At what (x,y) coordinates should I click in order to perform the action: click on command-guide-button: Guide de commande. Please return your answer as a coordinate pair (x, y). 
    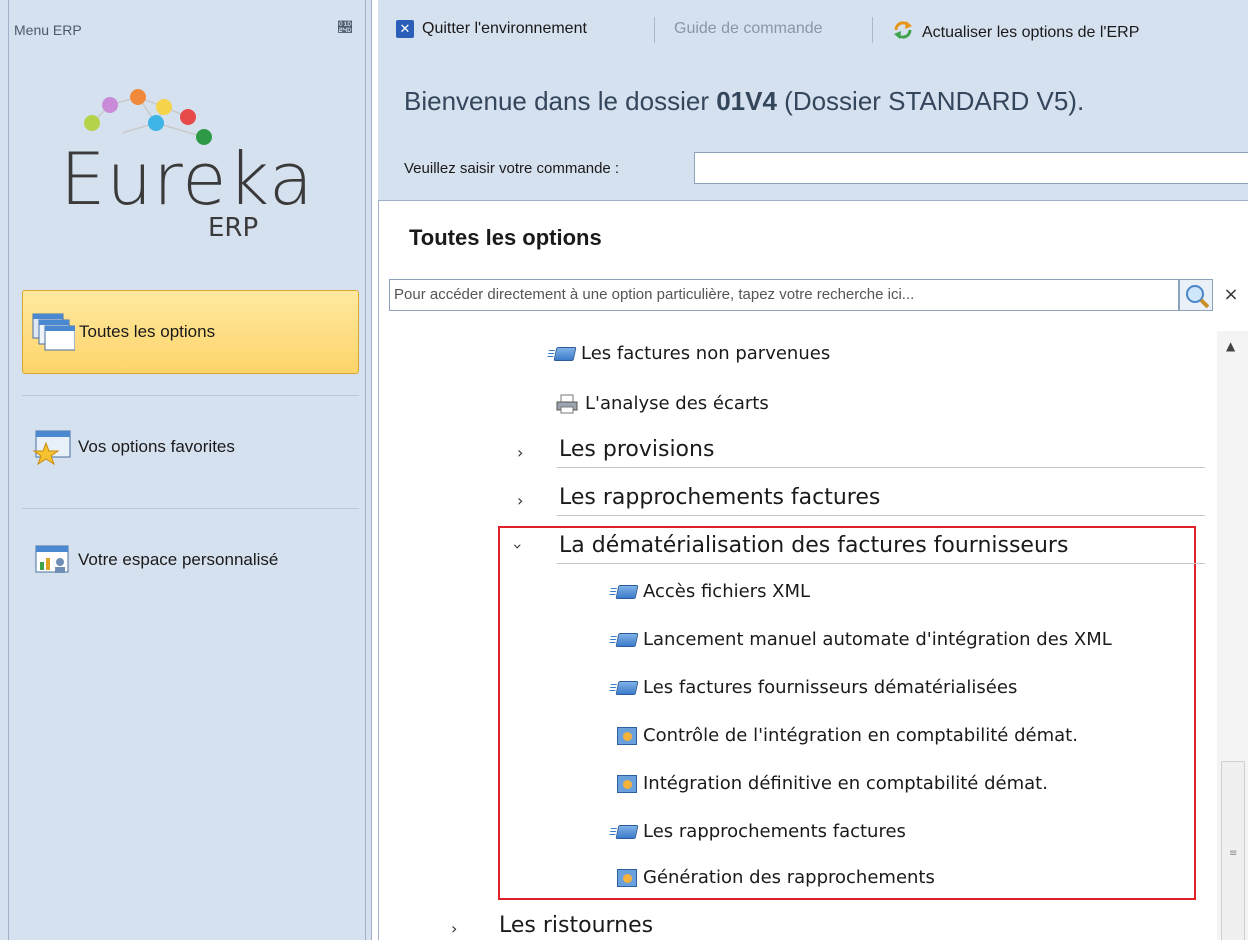
    Looking at the image, I should click on (748, 29).